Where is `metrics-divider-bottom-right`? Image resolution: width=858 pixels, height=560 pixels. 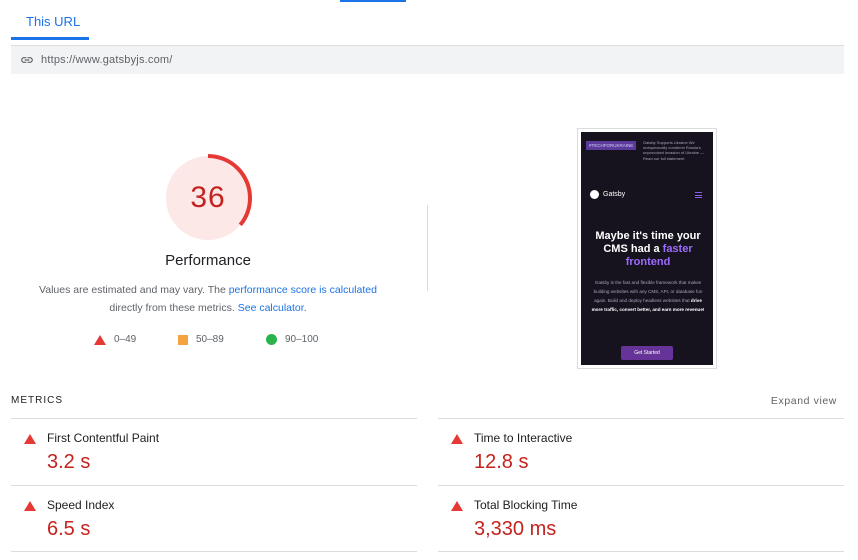 metrics-divider-bottom-right is located at coordinates (641, 551).